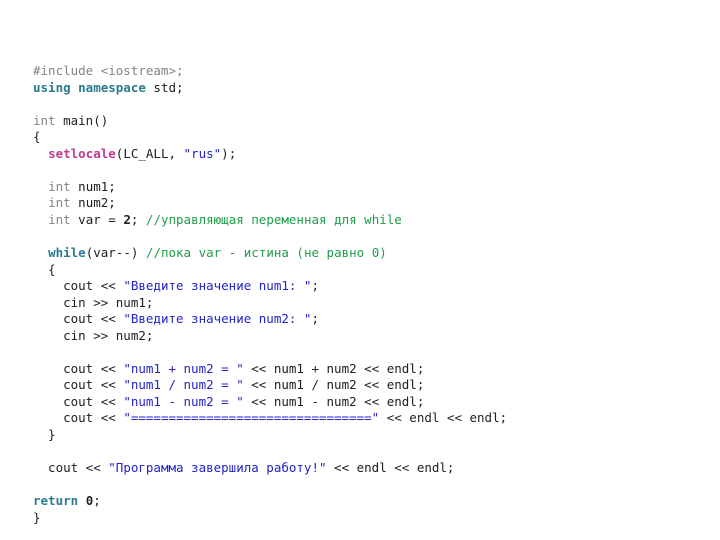 This screenshot has width=720, height=540. I want to click on code-token: //пока var - истина (не равно 0), so click(266, 253).